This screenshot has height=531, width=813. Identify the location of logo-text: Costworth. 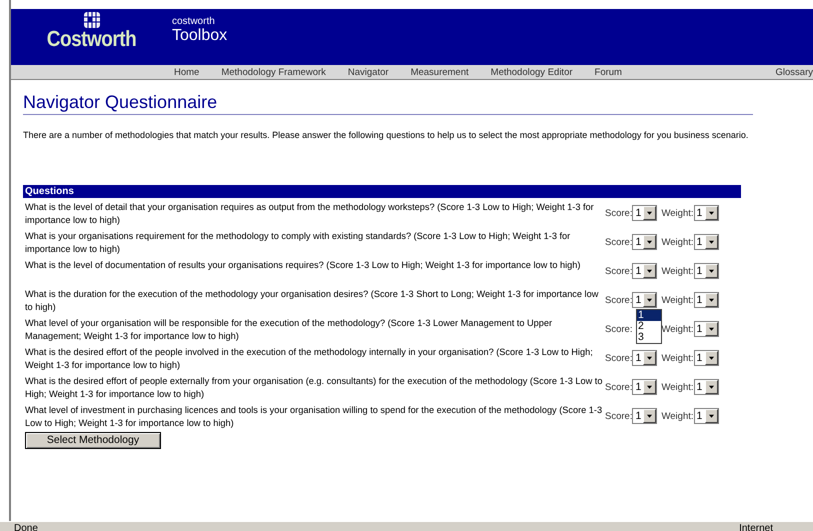
(91, 40).